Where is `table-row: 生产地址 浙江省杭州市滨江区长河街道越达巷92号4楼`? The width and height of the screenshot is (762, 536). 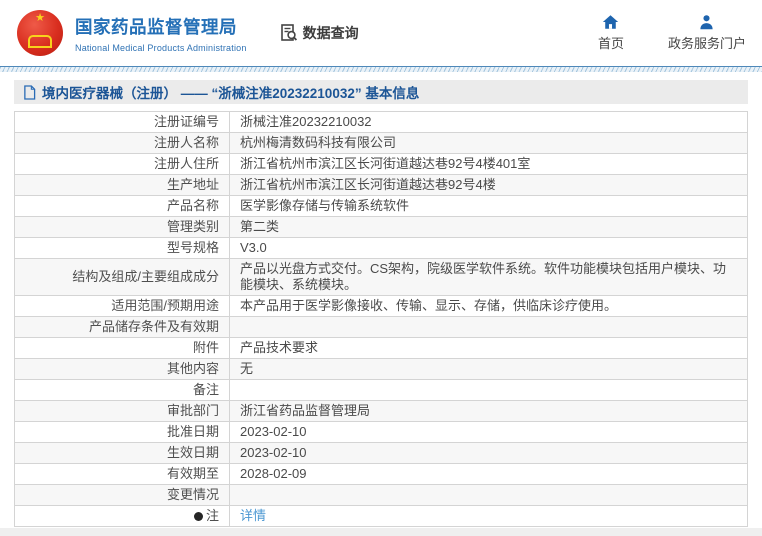
table-row: 生产地址 浙江省杭州市滨江区长河街道越达巷92号4楼 is located at coordinates (381, 185).